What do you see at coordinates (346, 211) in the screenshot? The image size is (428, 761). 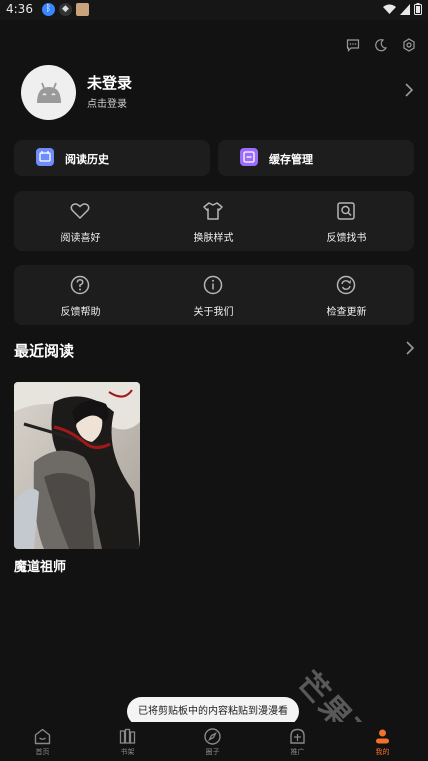 I see `search-book-icon` at bounding box center [346, 211].